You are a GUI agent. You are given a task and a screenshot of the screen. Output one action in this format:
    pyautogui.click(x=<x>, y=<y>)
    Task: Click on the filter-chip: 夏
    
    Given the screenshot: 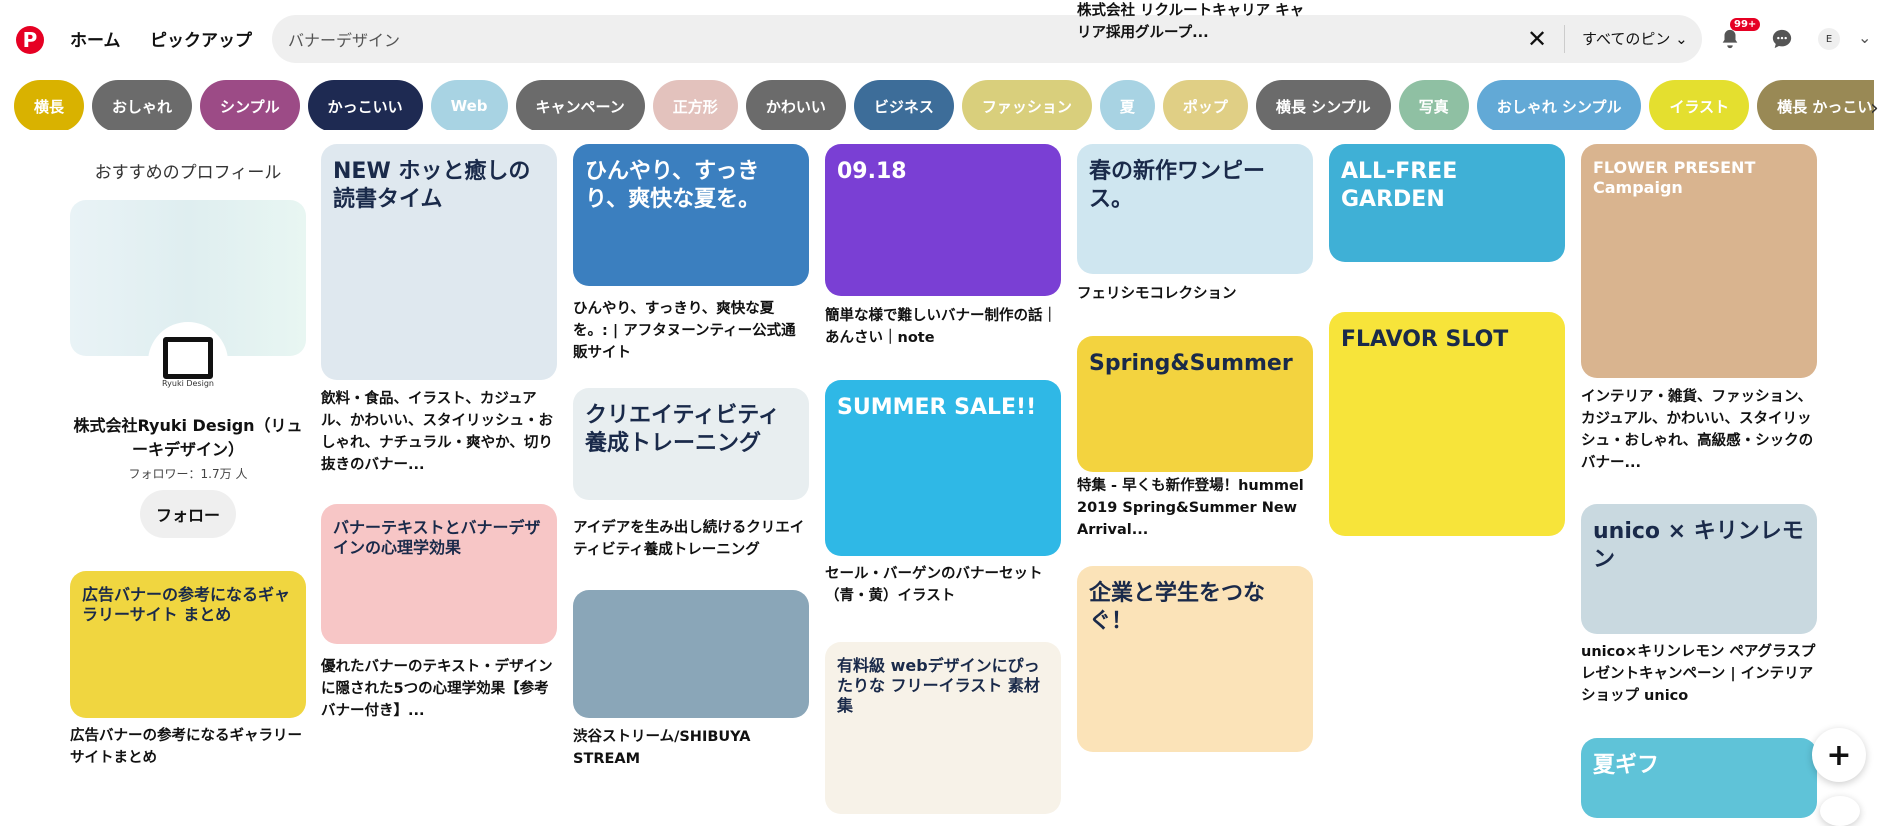 What is the action you would take?
    pyautogui.click(x=1127, y=105)
    